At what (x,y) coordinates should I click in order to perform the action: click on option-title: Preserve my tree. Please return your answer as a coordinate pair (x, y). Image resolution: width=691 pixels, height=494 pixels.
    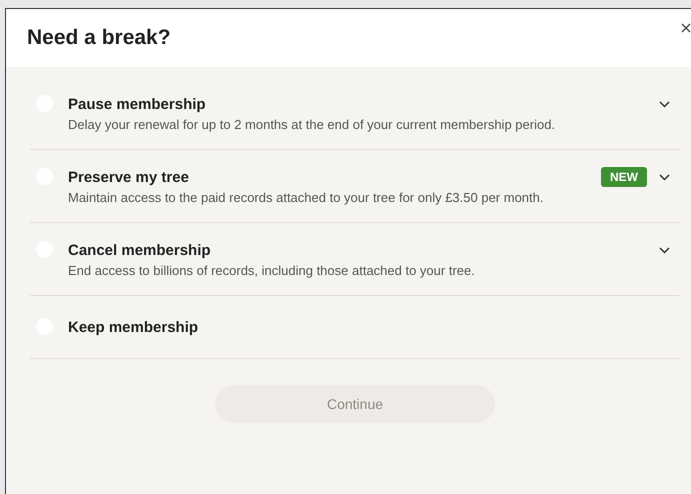
    Looking at the image, I should click on (129, 177).